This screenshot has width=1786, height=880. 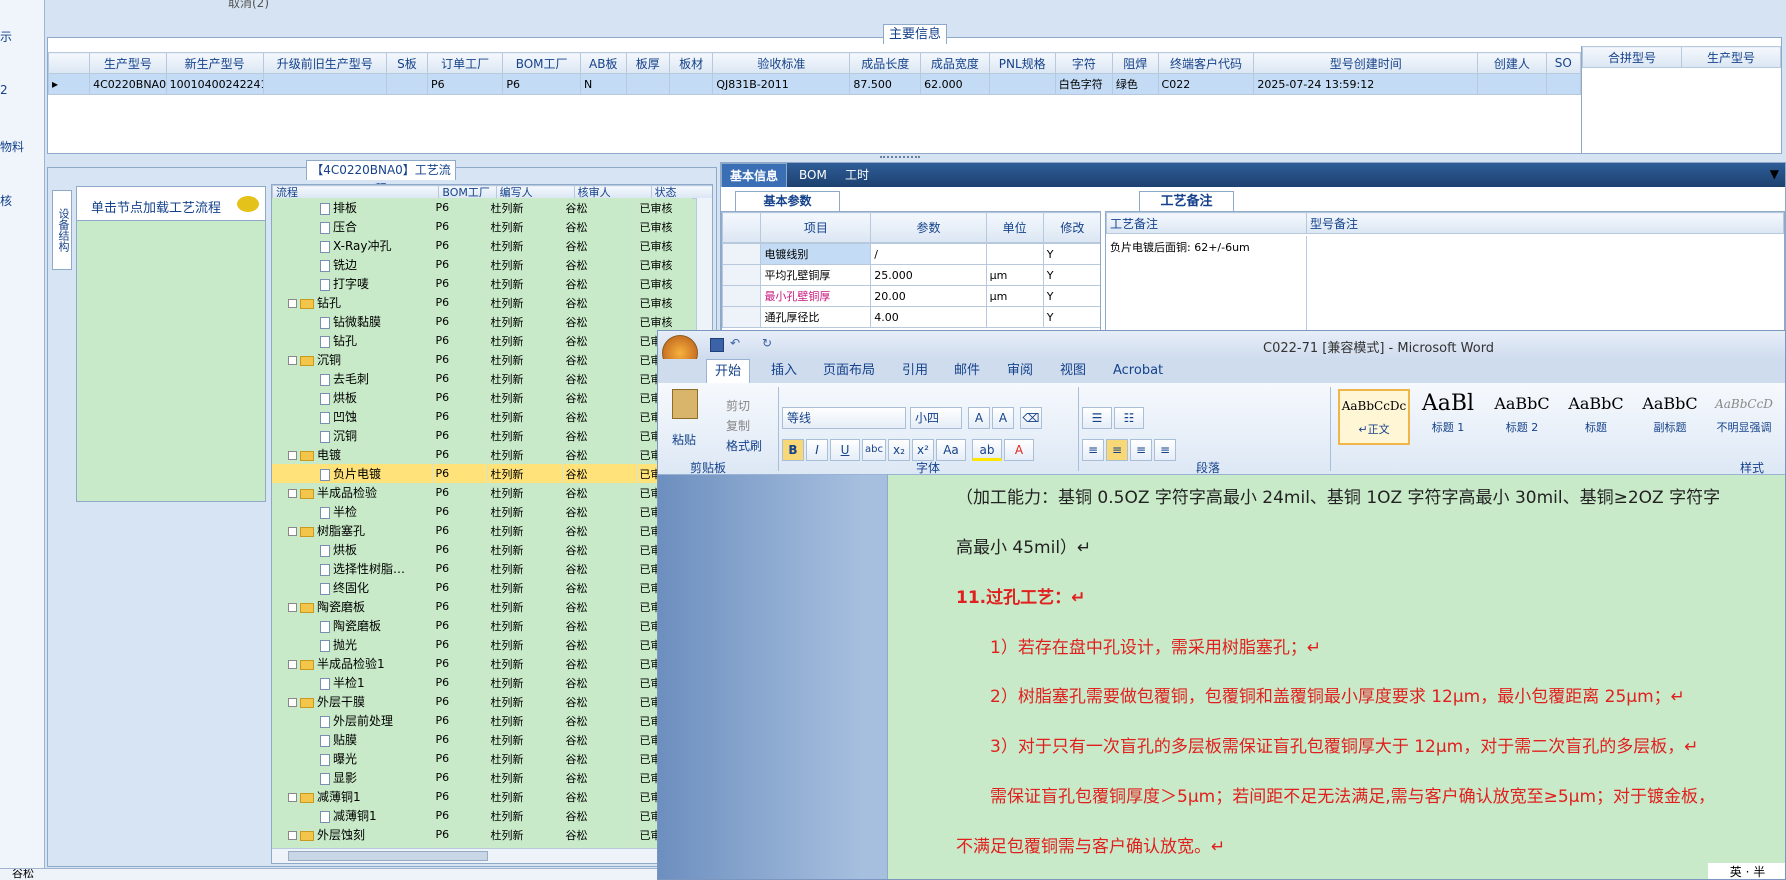 I want to click on column-header: 项目, so click(x=816, y=227).